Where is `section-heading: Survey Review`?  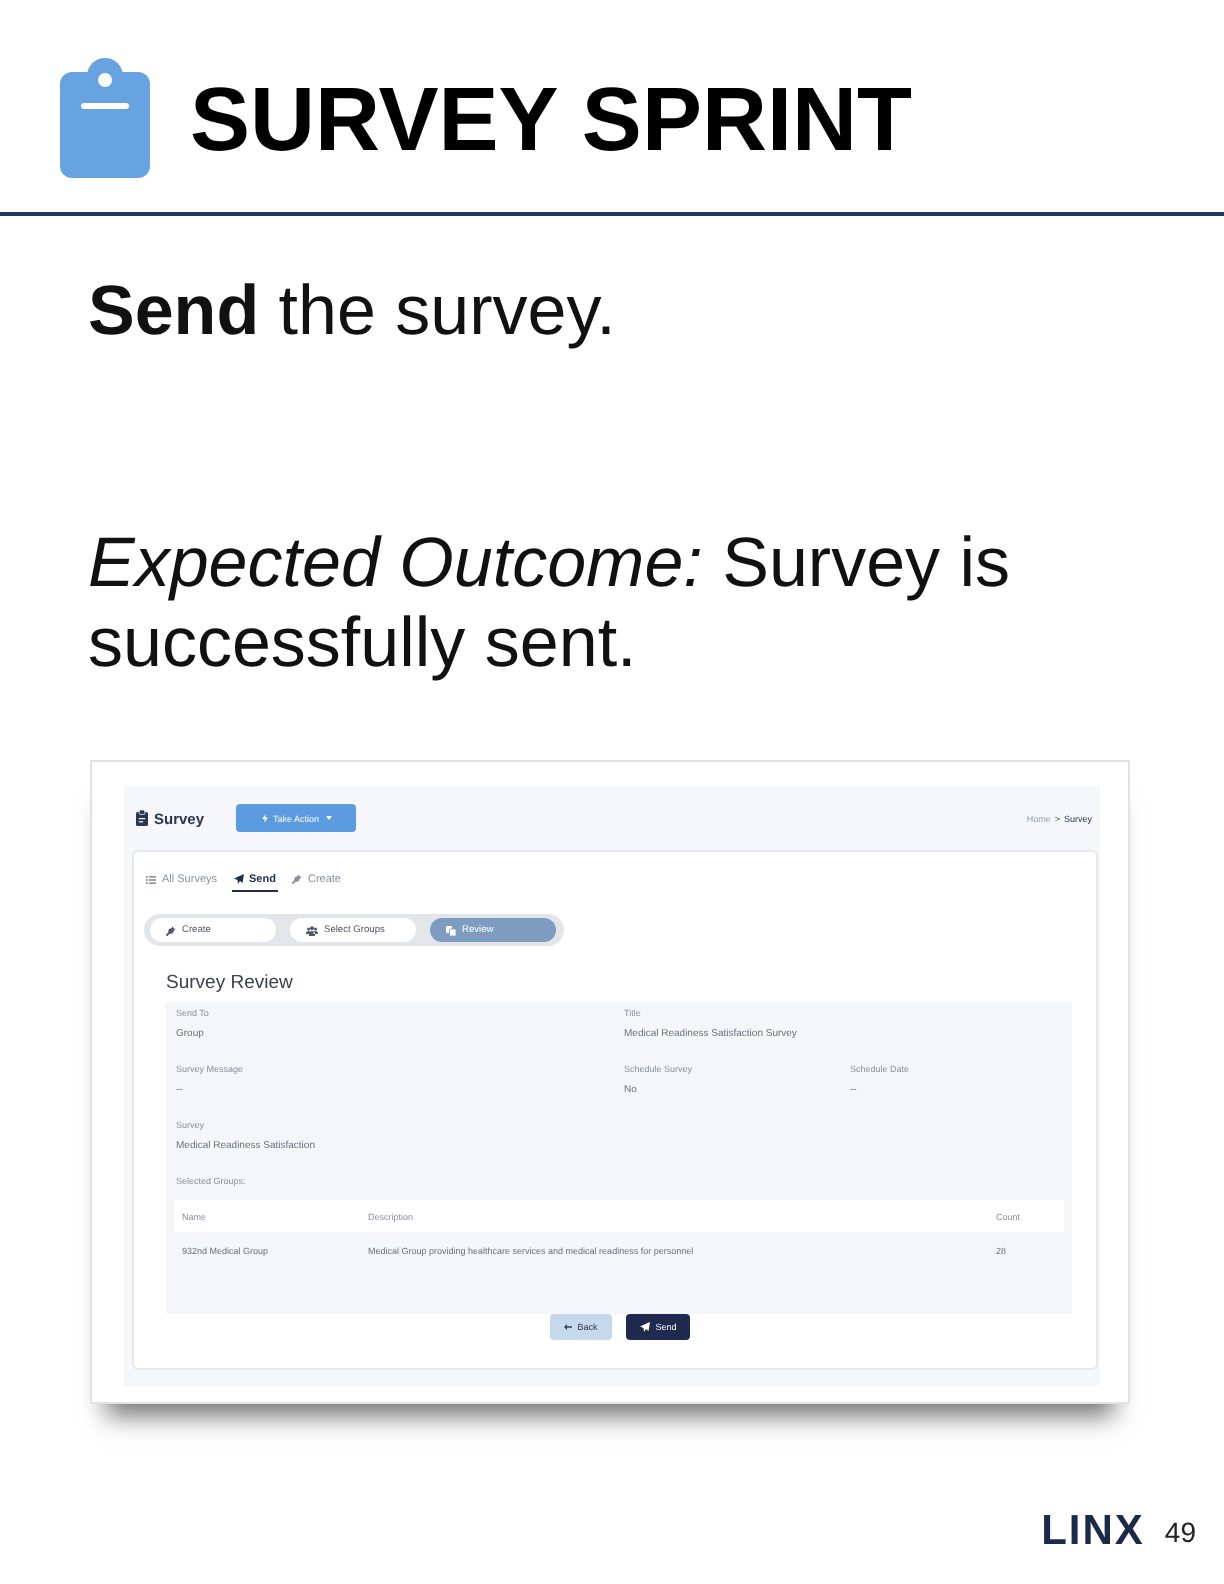 section-heading: Survey Review is located at coordinates (230, 984).